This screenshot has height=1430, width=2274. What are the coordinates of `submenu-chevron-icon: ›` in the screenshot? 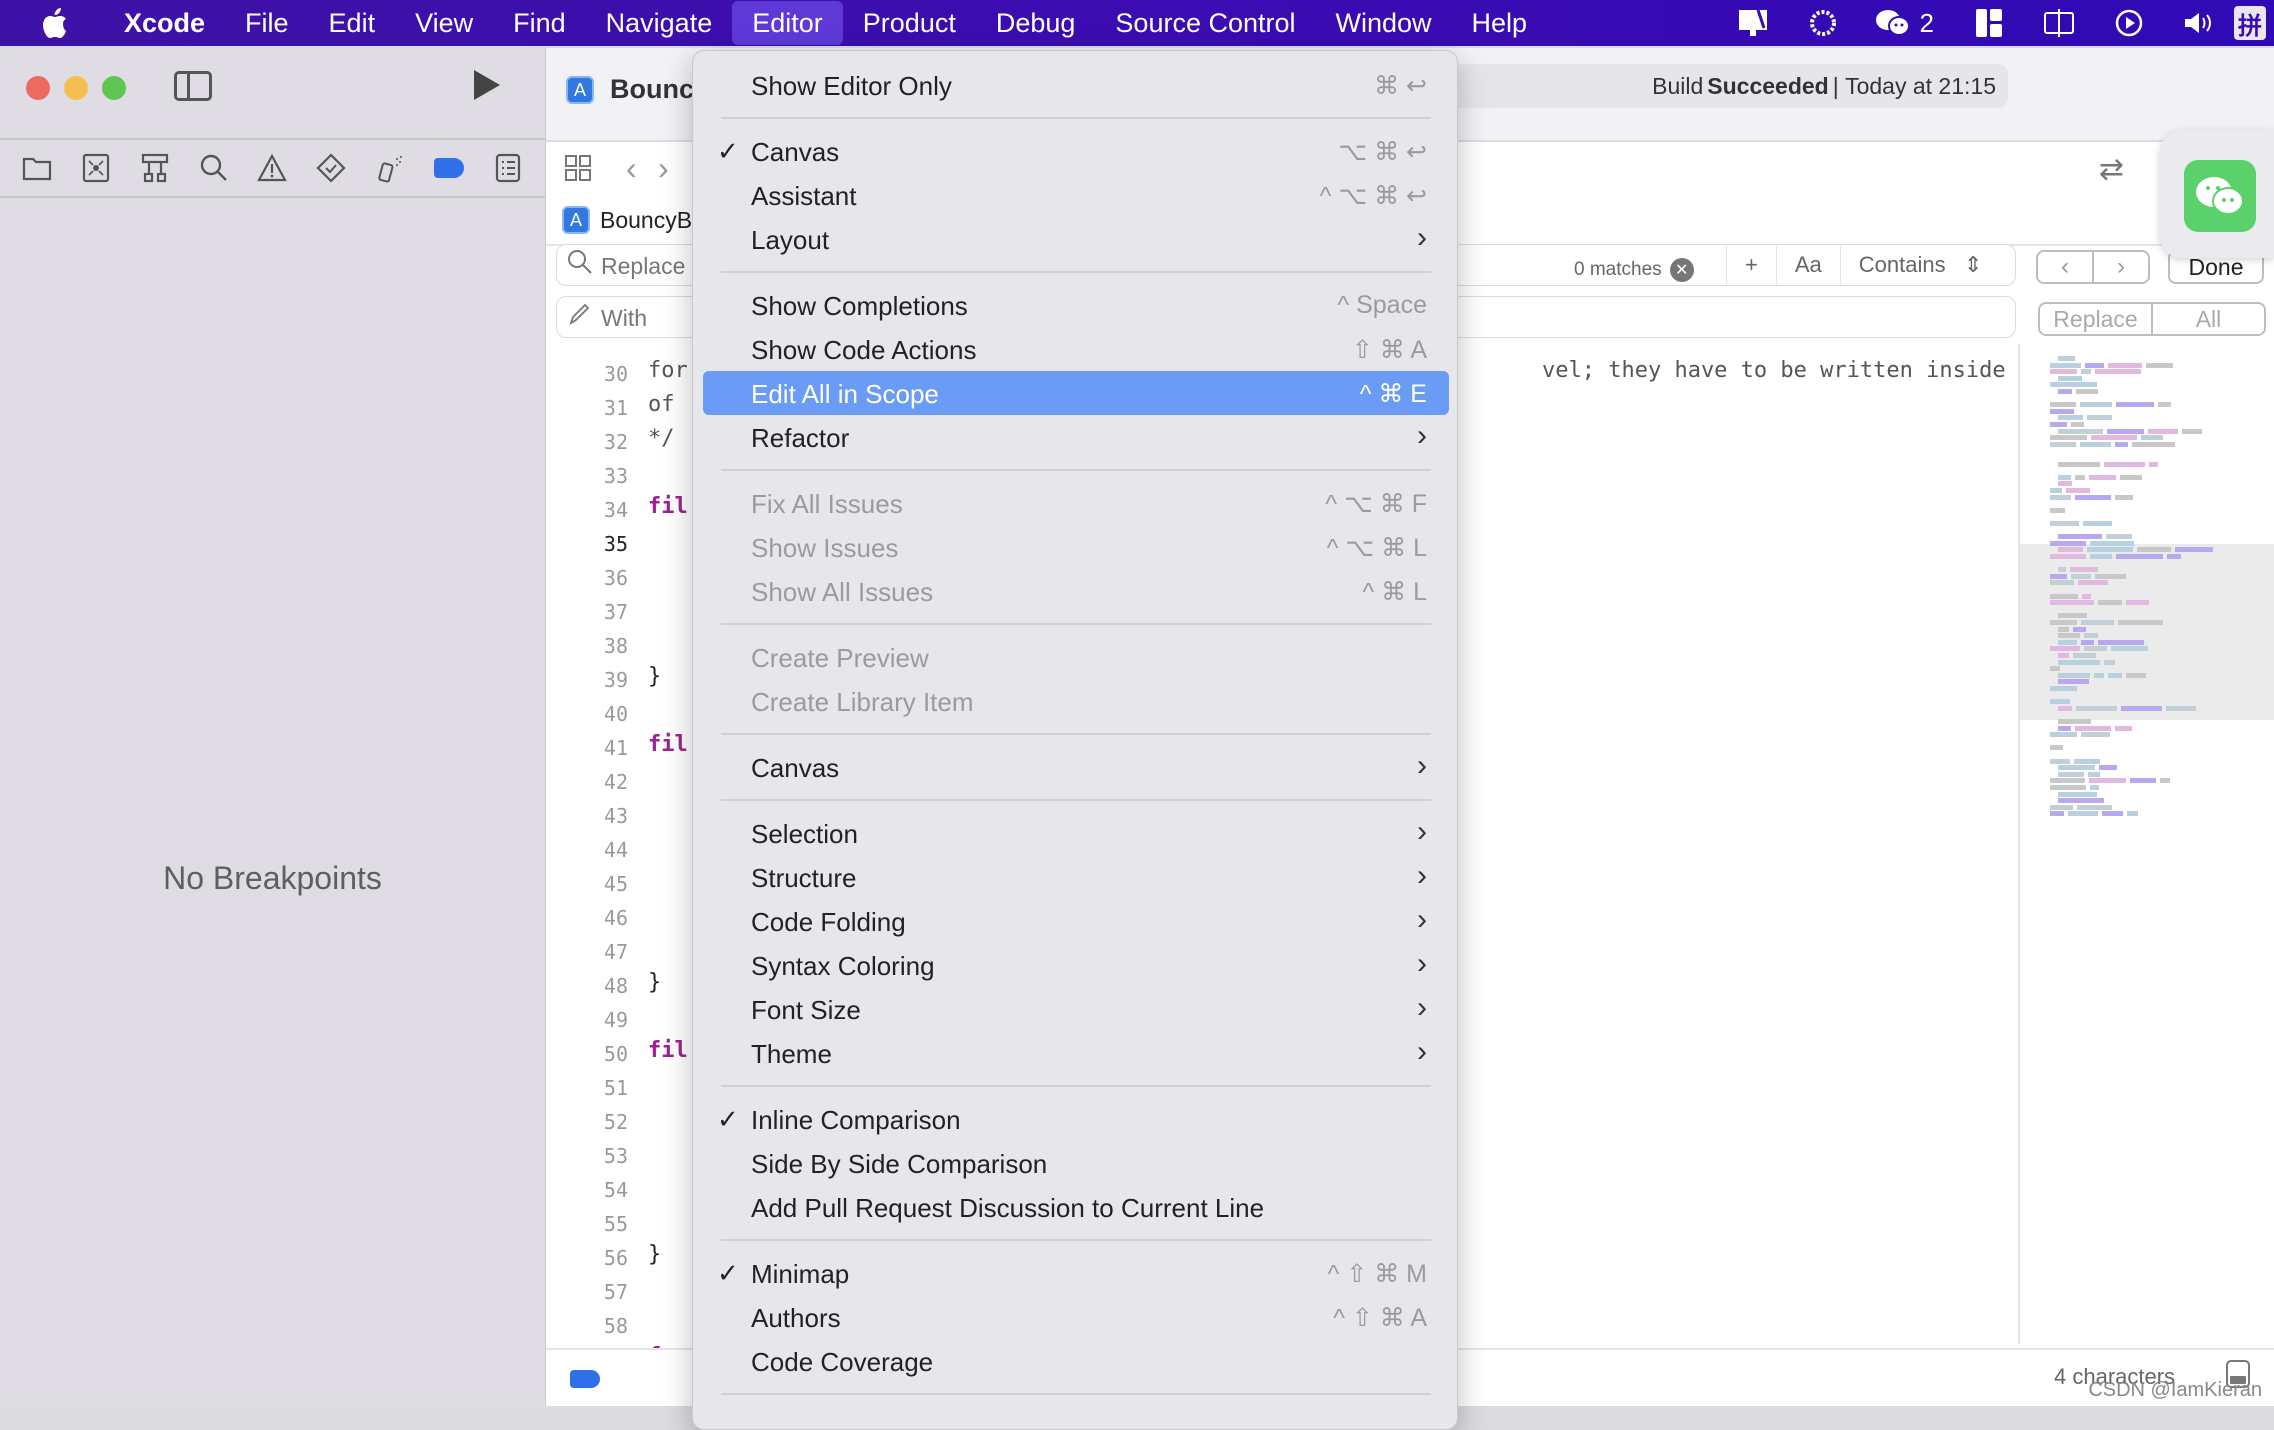 It's located at (1422, 875).